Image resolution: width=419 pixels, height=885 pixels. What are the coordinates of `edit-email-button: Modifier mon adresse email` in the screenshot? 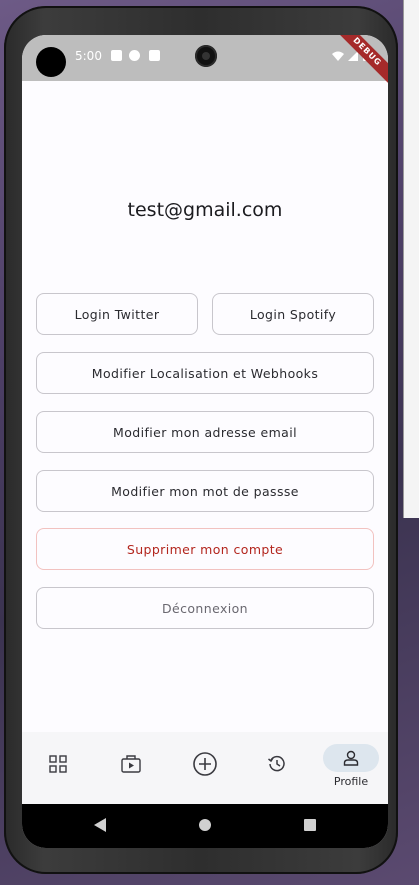 It's located at (205, 432).